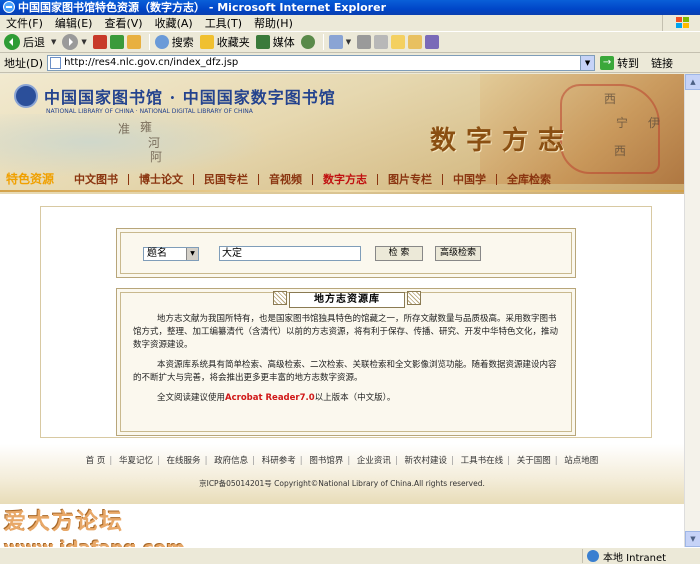 The width and height of the screenshot is (700, 564). What do you see at coordinates (622, 123) in the screenshot?
I see `map-label: 宁` at bounding box center [622, 123].